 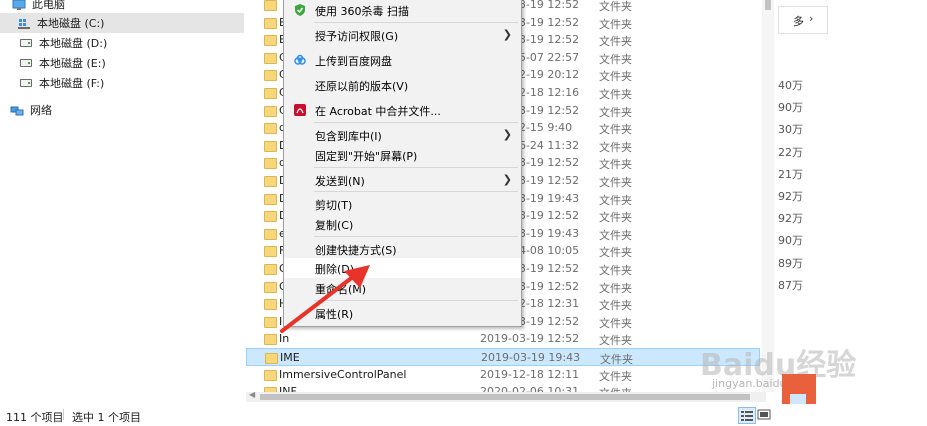 What do you see at coordinates (48, 5) in the screenshot?
I see `nav-label: 此电脑` at bounding box center [48, 5].